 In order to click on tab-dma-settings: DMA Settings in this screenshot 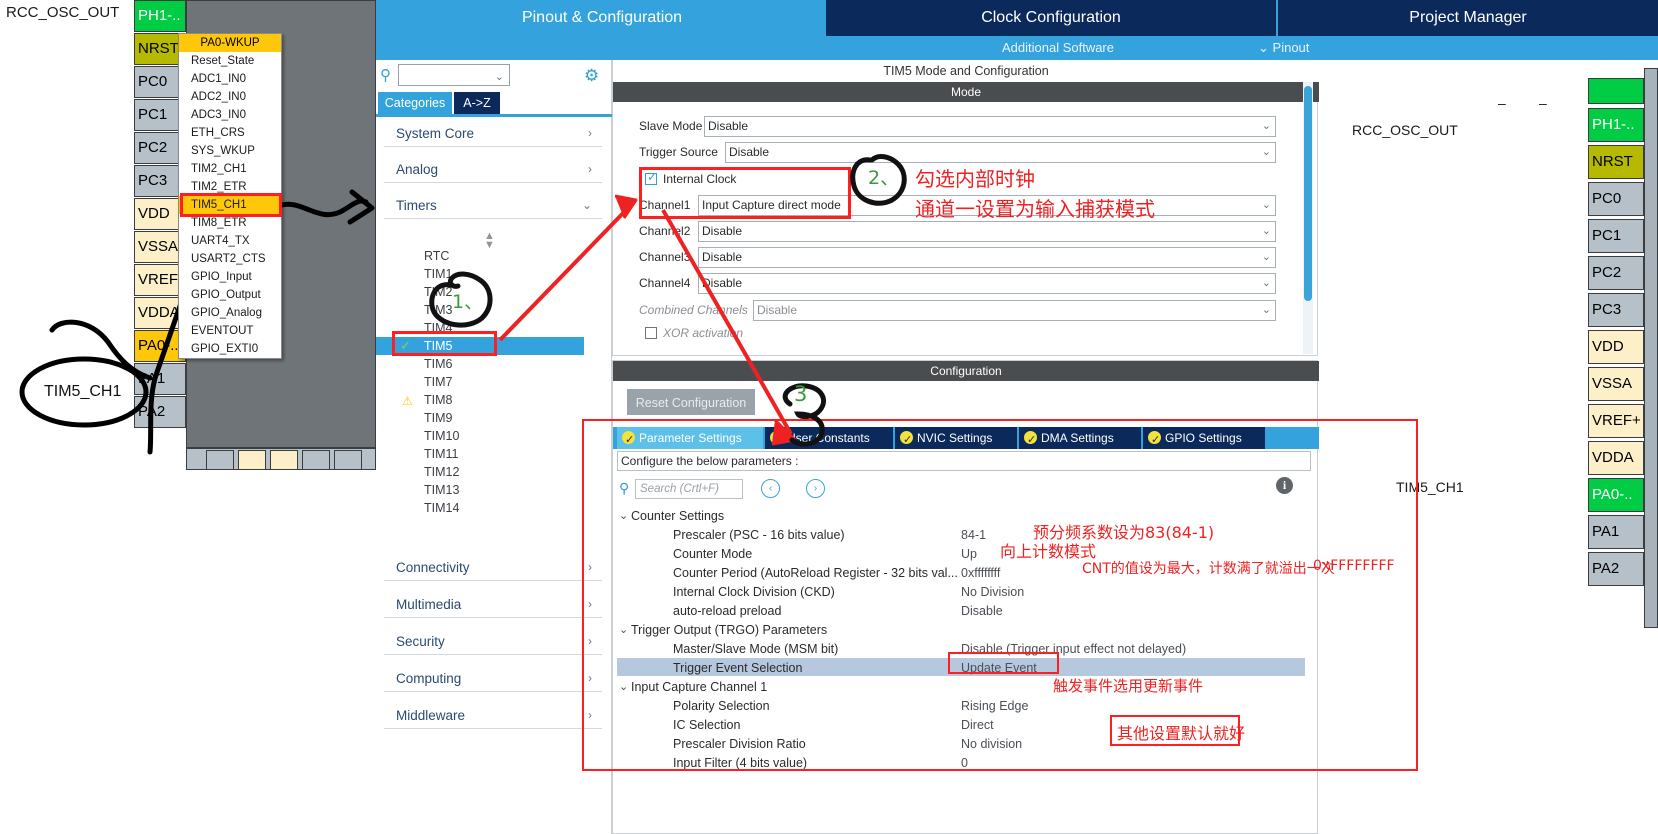, I will do `click(1080, 439)`.